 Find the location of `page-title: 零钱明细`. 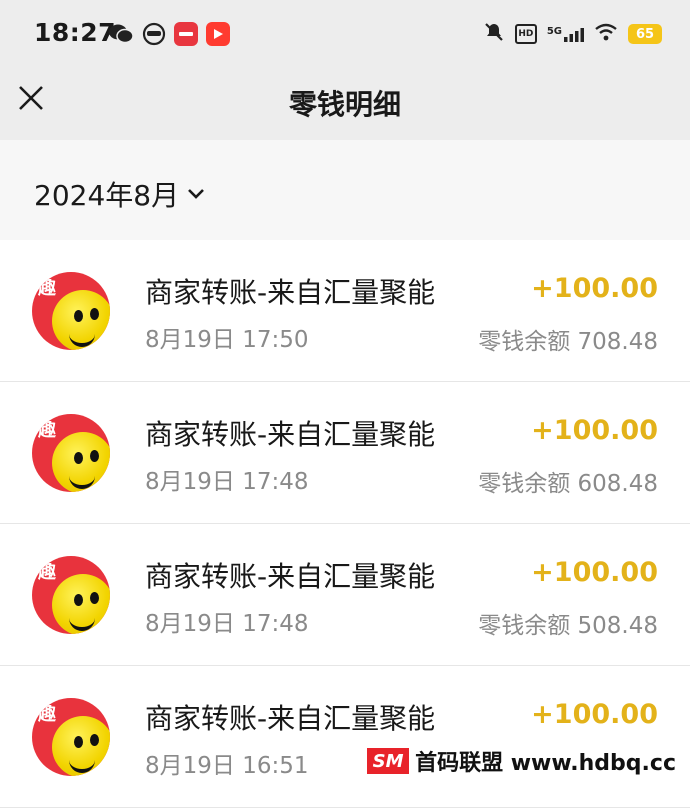

page-title: 零钱明细 is located at coordinates (344, 104).